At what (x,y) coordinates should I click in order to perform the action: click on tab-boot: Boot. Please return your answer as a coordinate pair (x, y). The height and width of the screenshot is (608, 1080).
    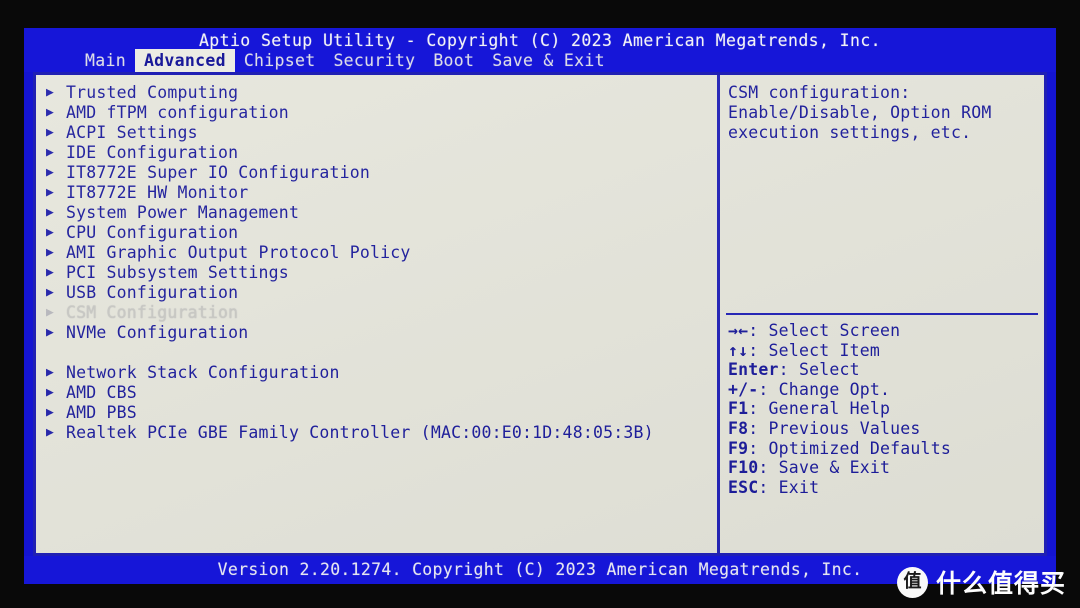
    Looking at the image, I should click on (453, 60).